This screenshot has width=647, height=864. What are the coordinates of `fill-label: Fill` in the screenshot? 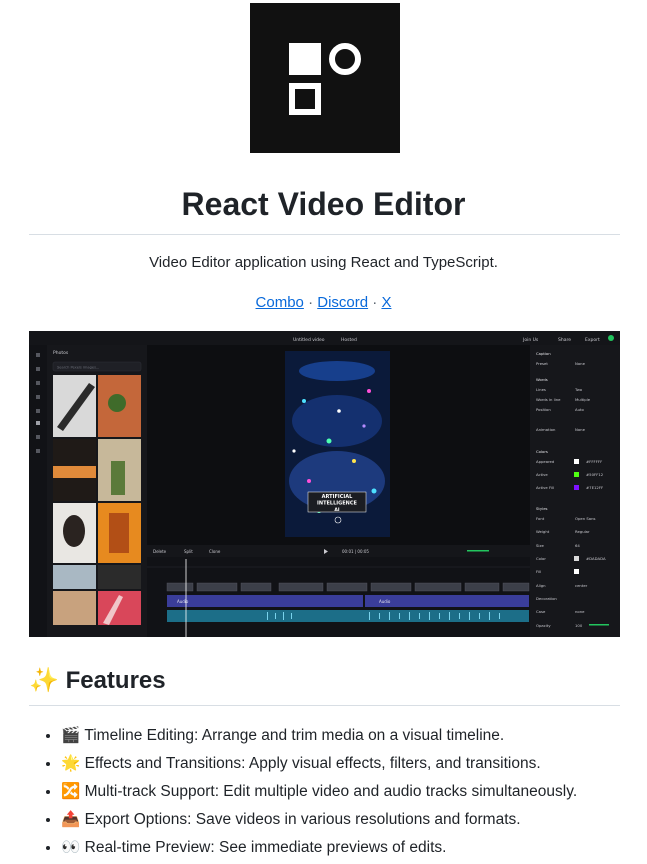 It's located at (538, 571).